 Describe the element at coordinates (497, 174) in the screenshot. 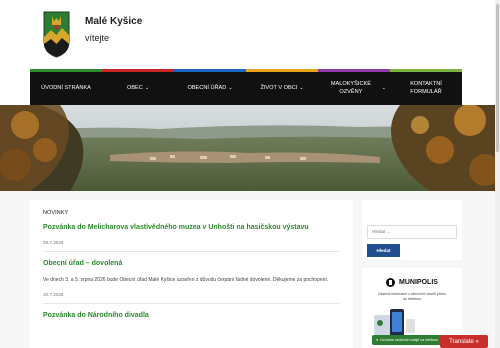

I see `page-scrollbar` at that location.